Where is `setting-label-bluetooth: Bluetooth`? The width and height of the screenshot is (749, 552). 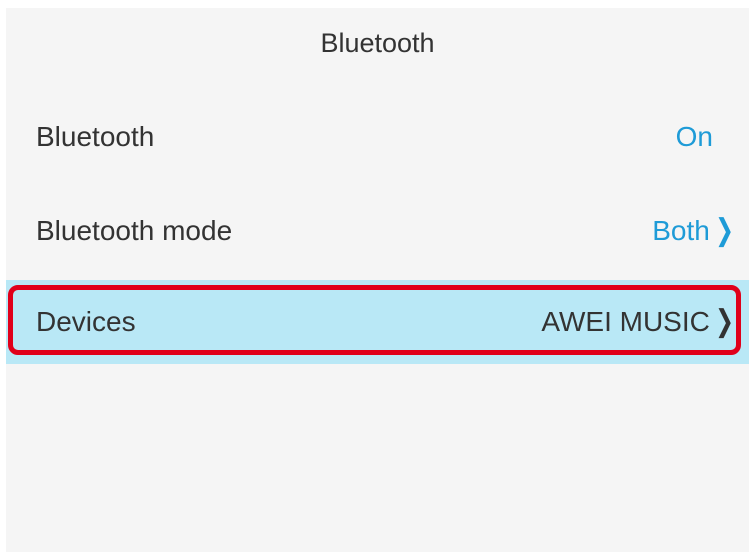
setting-label-bluetooth: Bluetooth is located at coordinates (95, 136).